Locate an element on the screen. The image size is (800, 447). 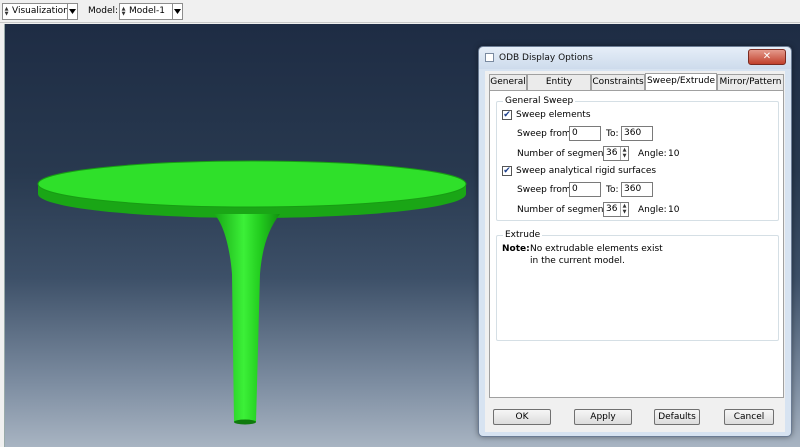
sweep-rigid-checkbox: ✔ is located at coordinates (507, 171).